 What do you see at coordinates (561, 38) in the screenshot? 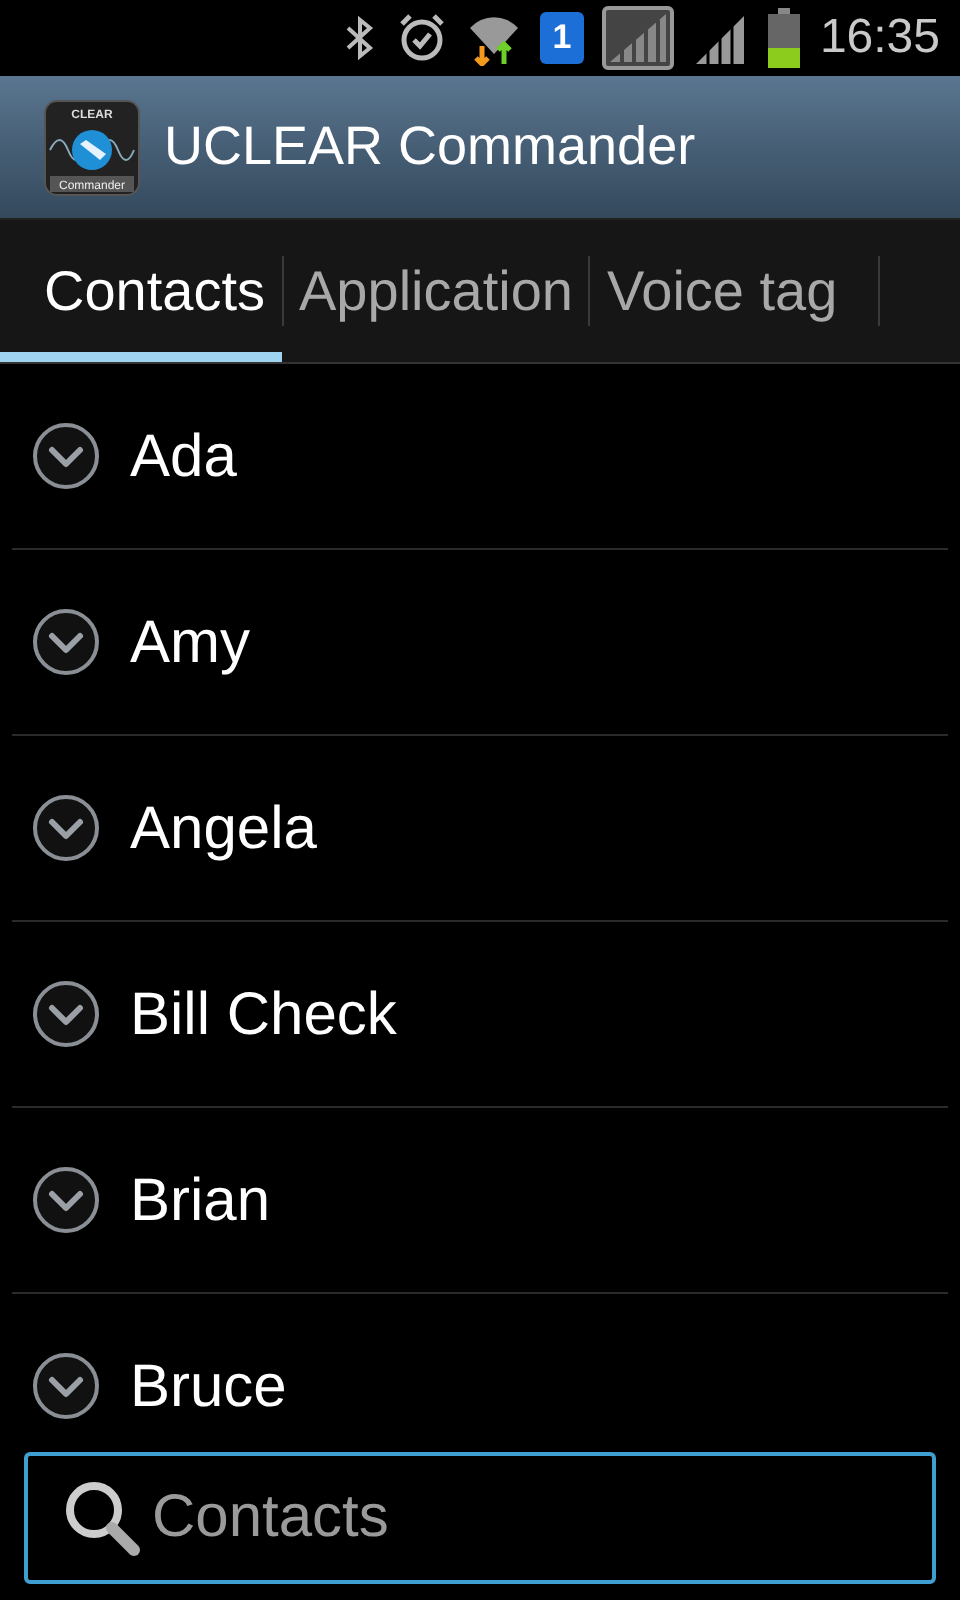
I see `sim-badge: 1` at bounding box center [561, 38].